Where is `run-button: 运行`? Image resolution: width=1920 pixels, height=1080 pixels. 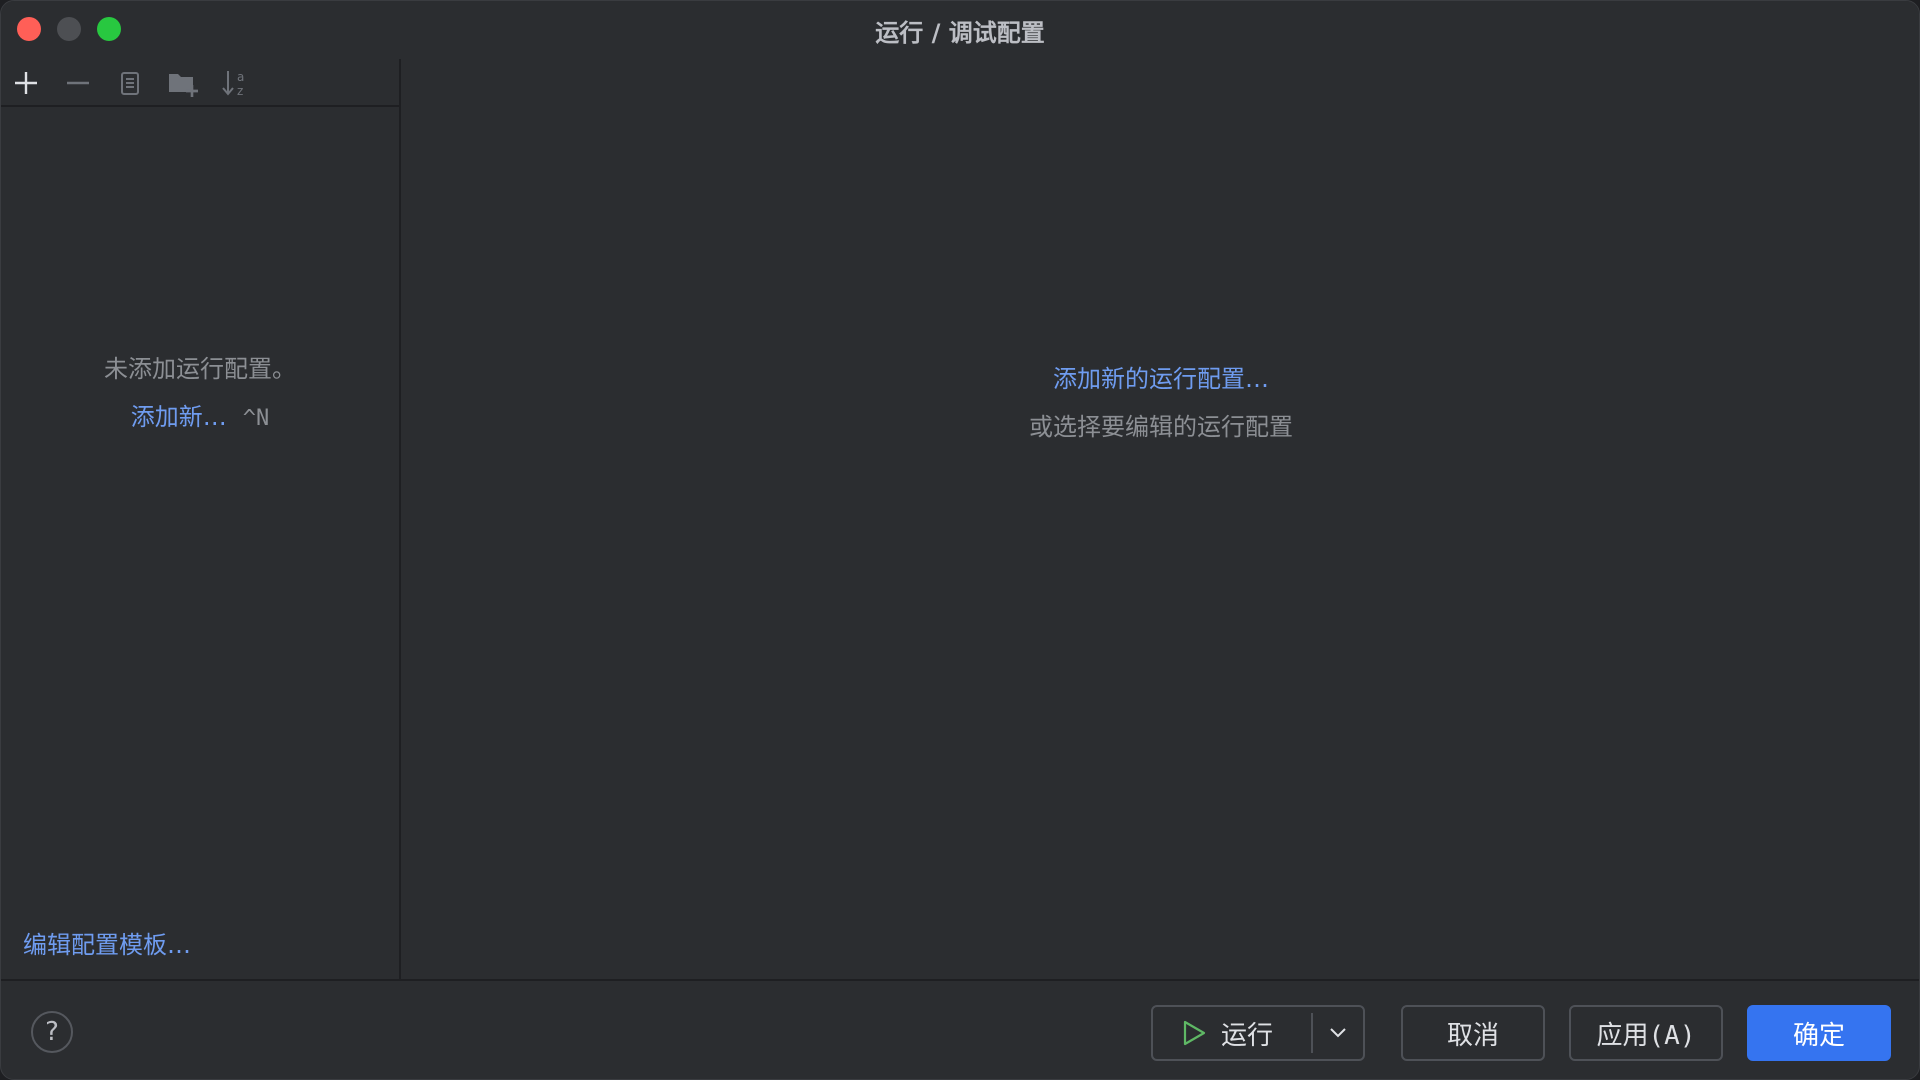 run-button: 运行 is located at coordinates (1232, 1033).